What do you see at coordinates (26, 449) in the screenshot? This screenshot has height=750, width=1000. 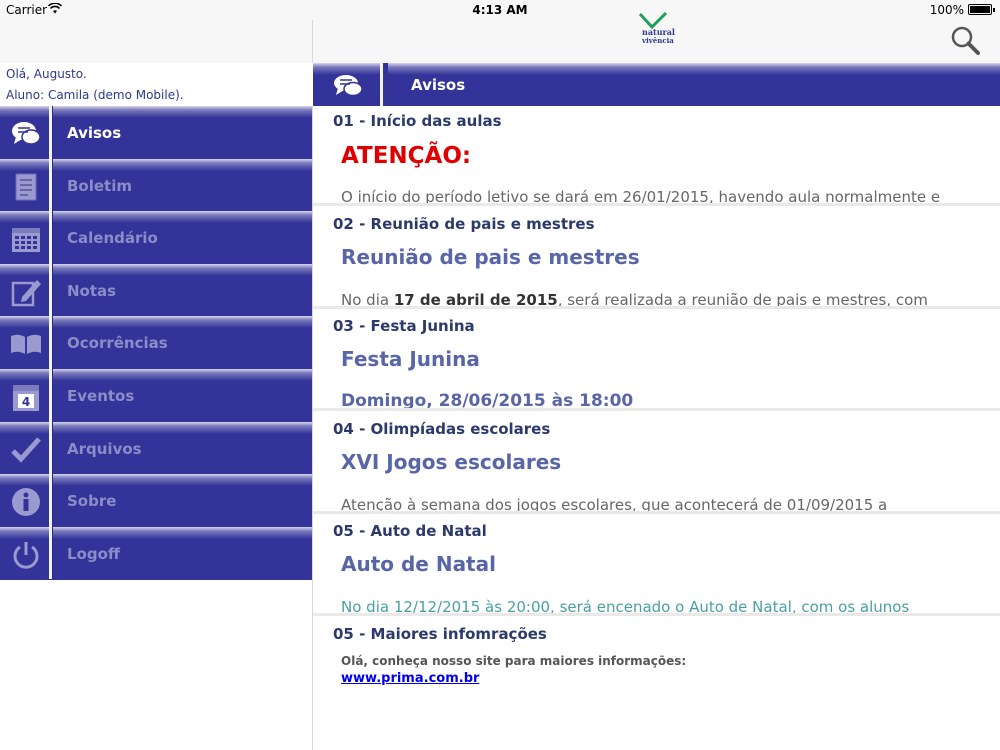 I see `checkmark-icon` at bounding box center [26, 449].